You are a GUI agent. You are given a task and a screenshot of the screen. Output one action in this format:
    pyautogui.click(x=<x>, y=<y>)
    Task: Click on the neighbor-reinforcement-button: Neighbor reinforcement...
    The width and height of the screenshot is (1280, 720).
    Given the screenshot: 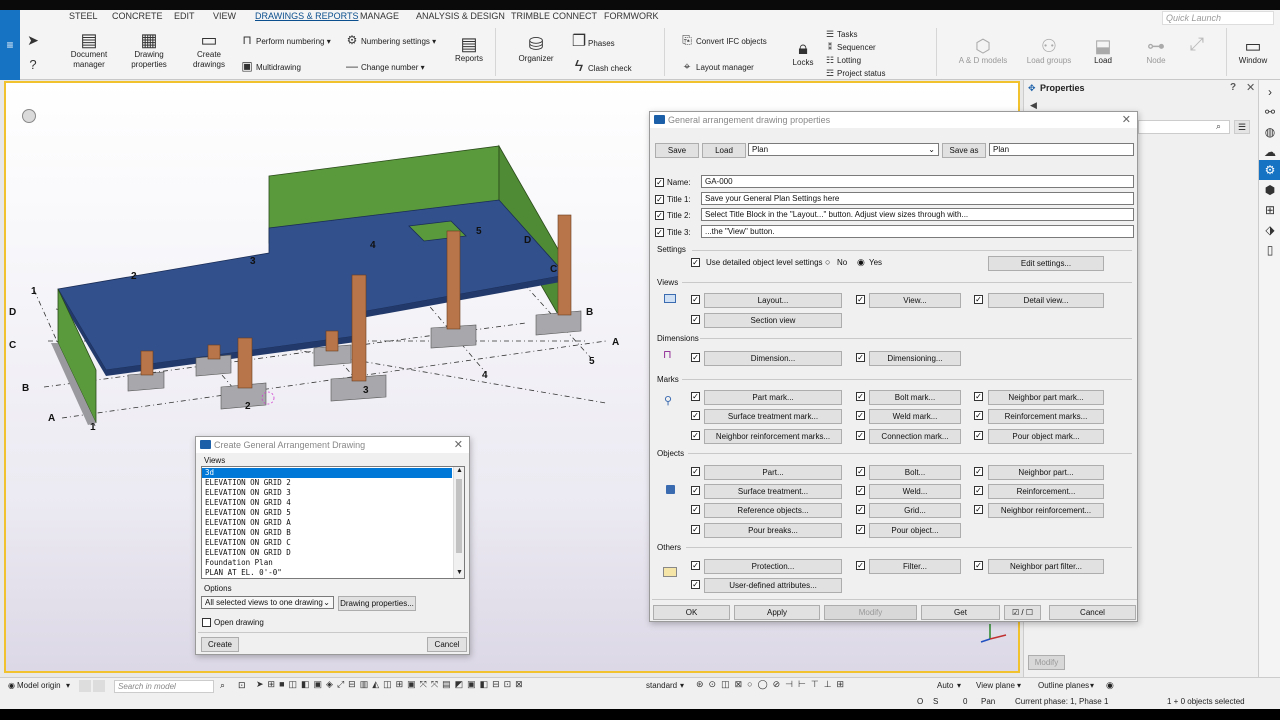 What is the action you would take?
    pyautogui.click(x=1046, y=510)
    